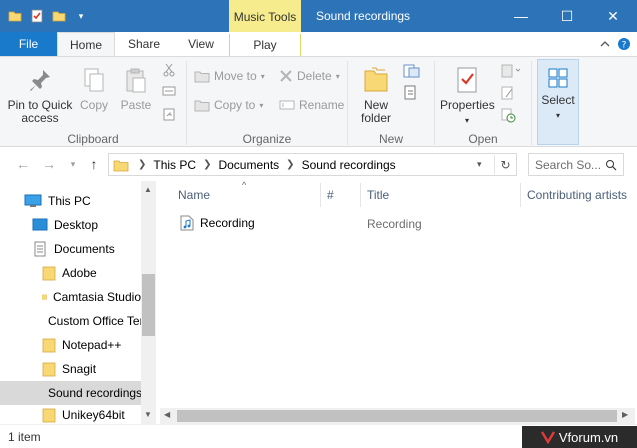  I want to click on copy-label: Copy, so click(93, 105).